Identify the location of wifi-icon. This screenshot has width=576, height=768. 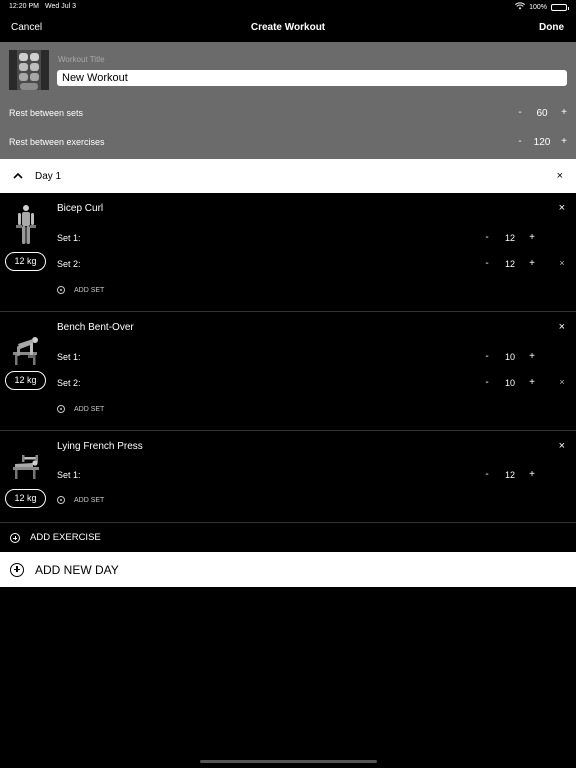
(520, 7).